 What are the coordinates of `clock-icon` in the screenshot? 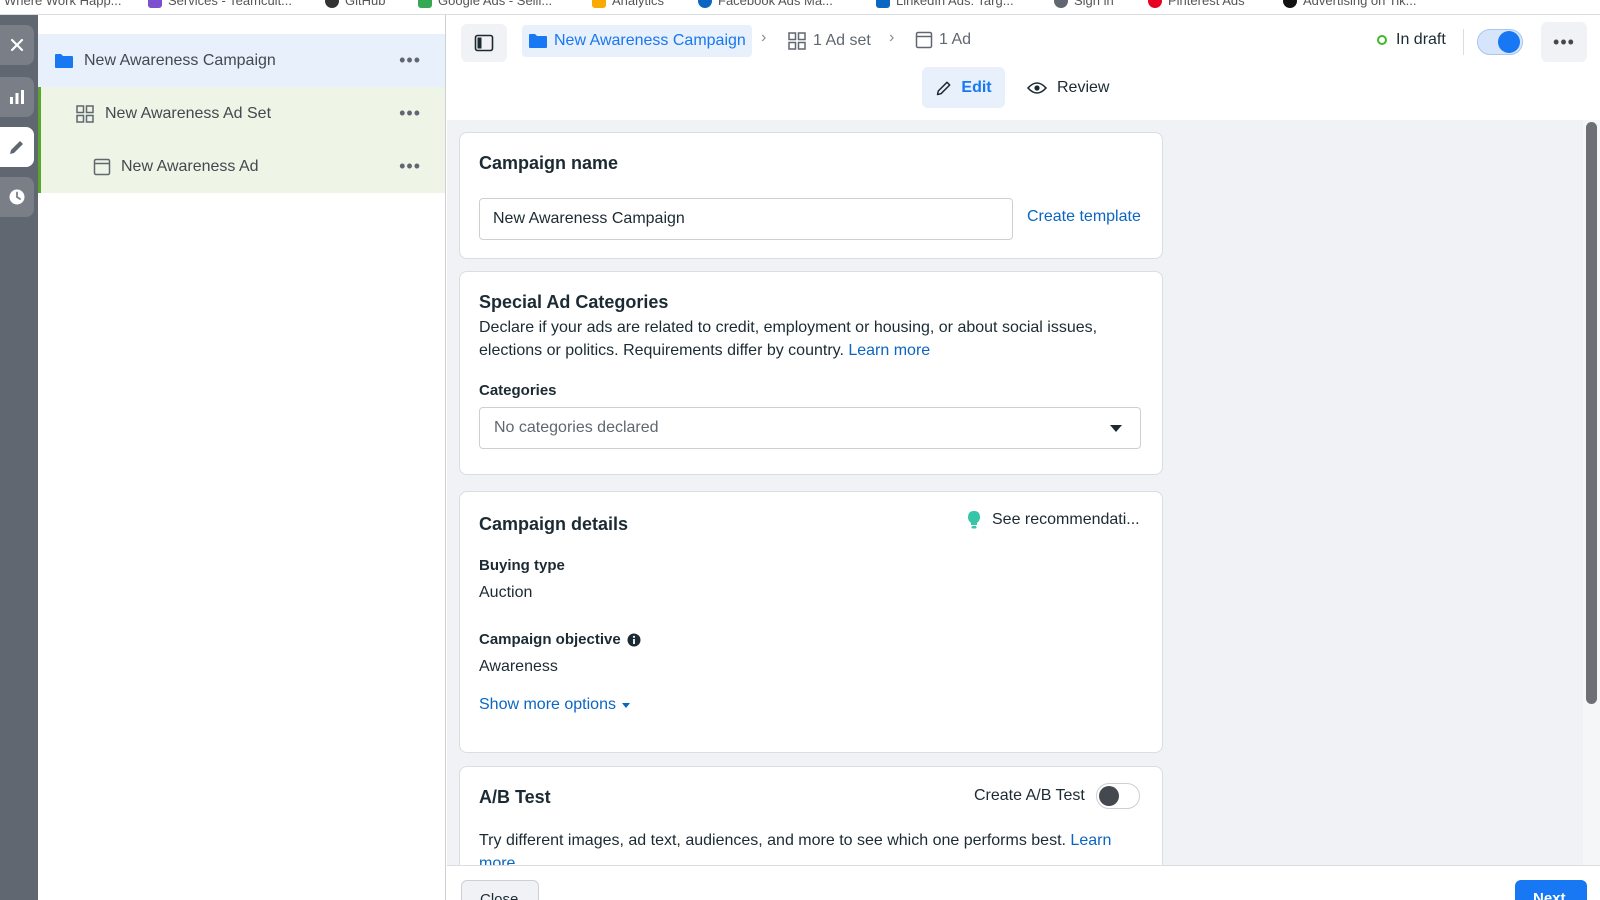 It's located at (17, 197).